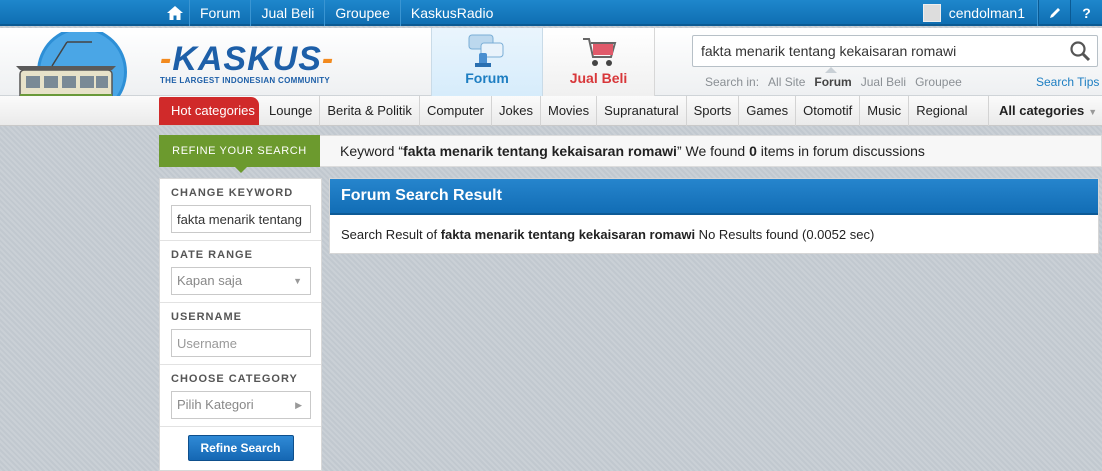  Describe the element at coordinates (363, 13) in the screenshot. I see `top-nav-groupee: Groupee` at that location.